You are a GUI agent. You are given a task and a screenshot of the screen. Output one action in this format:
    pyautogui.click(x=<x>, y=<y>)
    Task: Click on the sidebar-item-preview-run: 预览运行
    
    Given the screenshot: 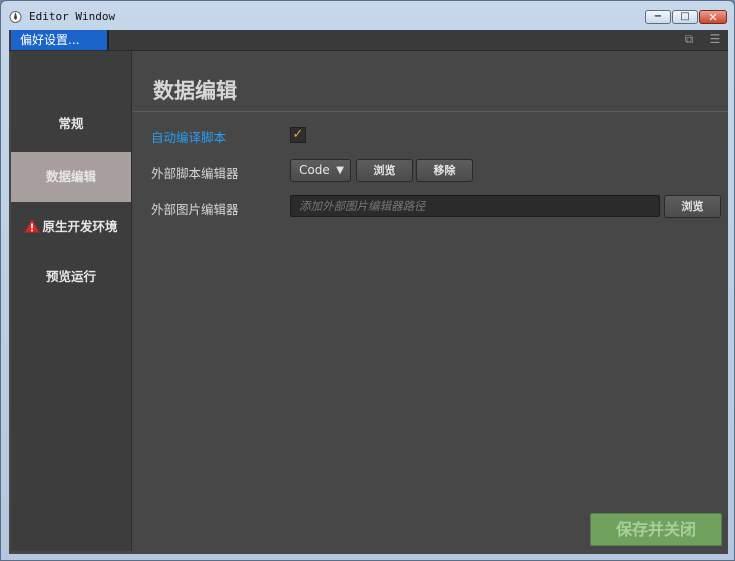 What is the action you would take?
    pyautogui.click(x=71, y=277)
    